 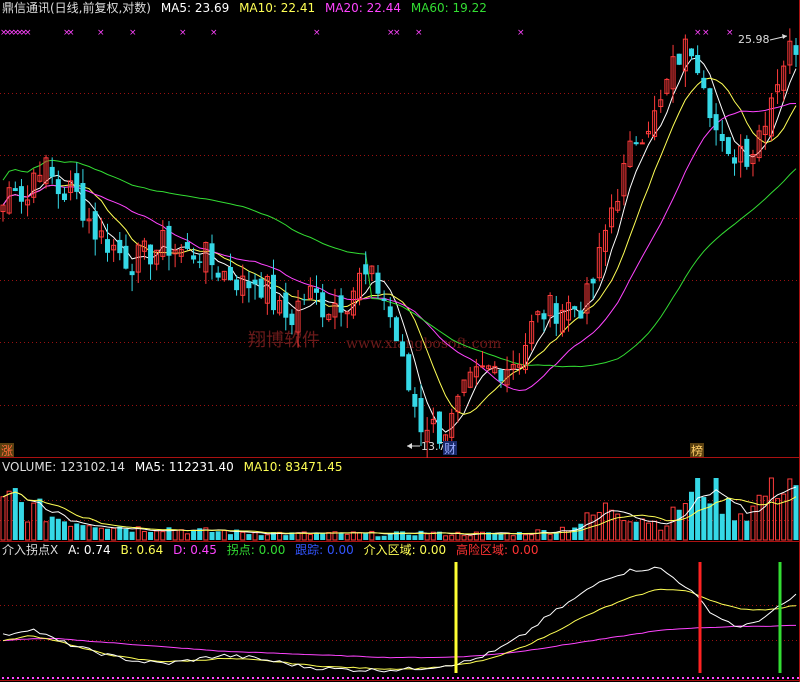 I want to click on high-value: 25.98, so click(x=754, y=39).